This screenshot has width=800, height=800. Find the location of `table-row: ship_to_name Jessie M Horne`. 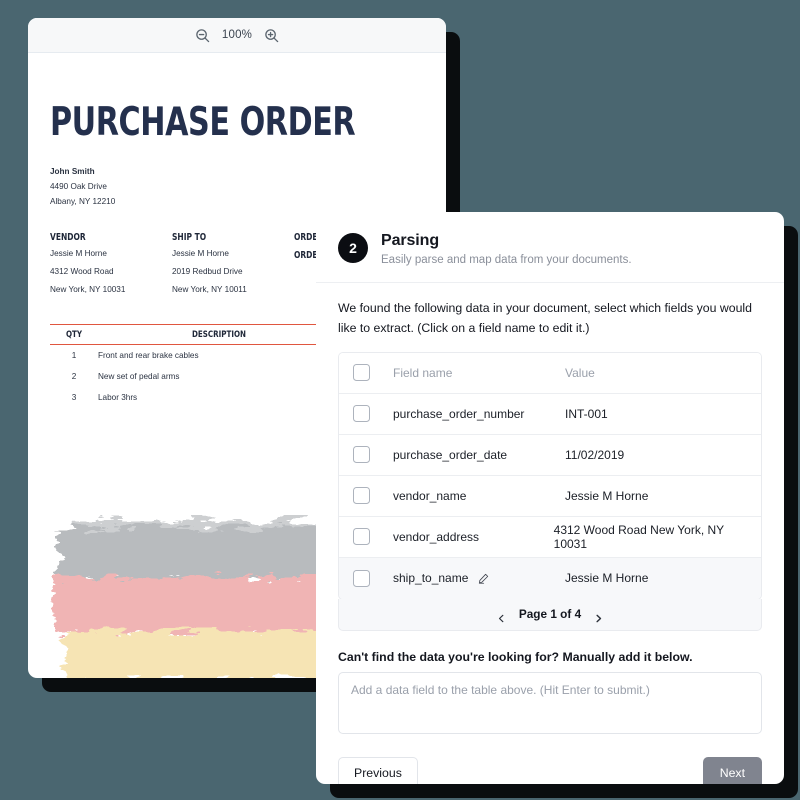

table-row: ship_to_name Jessie M Horne is located at coordinates (550, 578).